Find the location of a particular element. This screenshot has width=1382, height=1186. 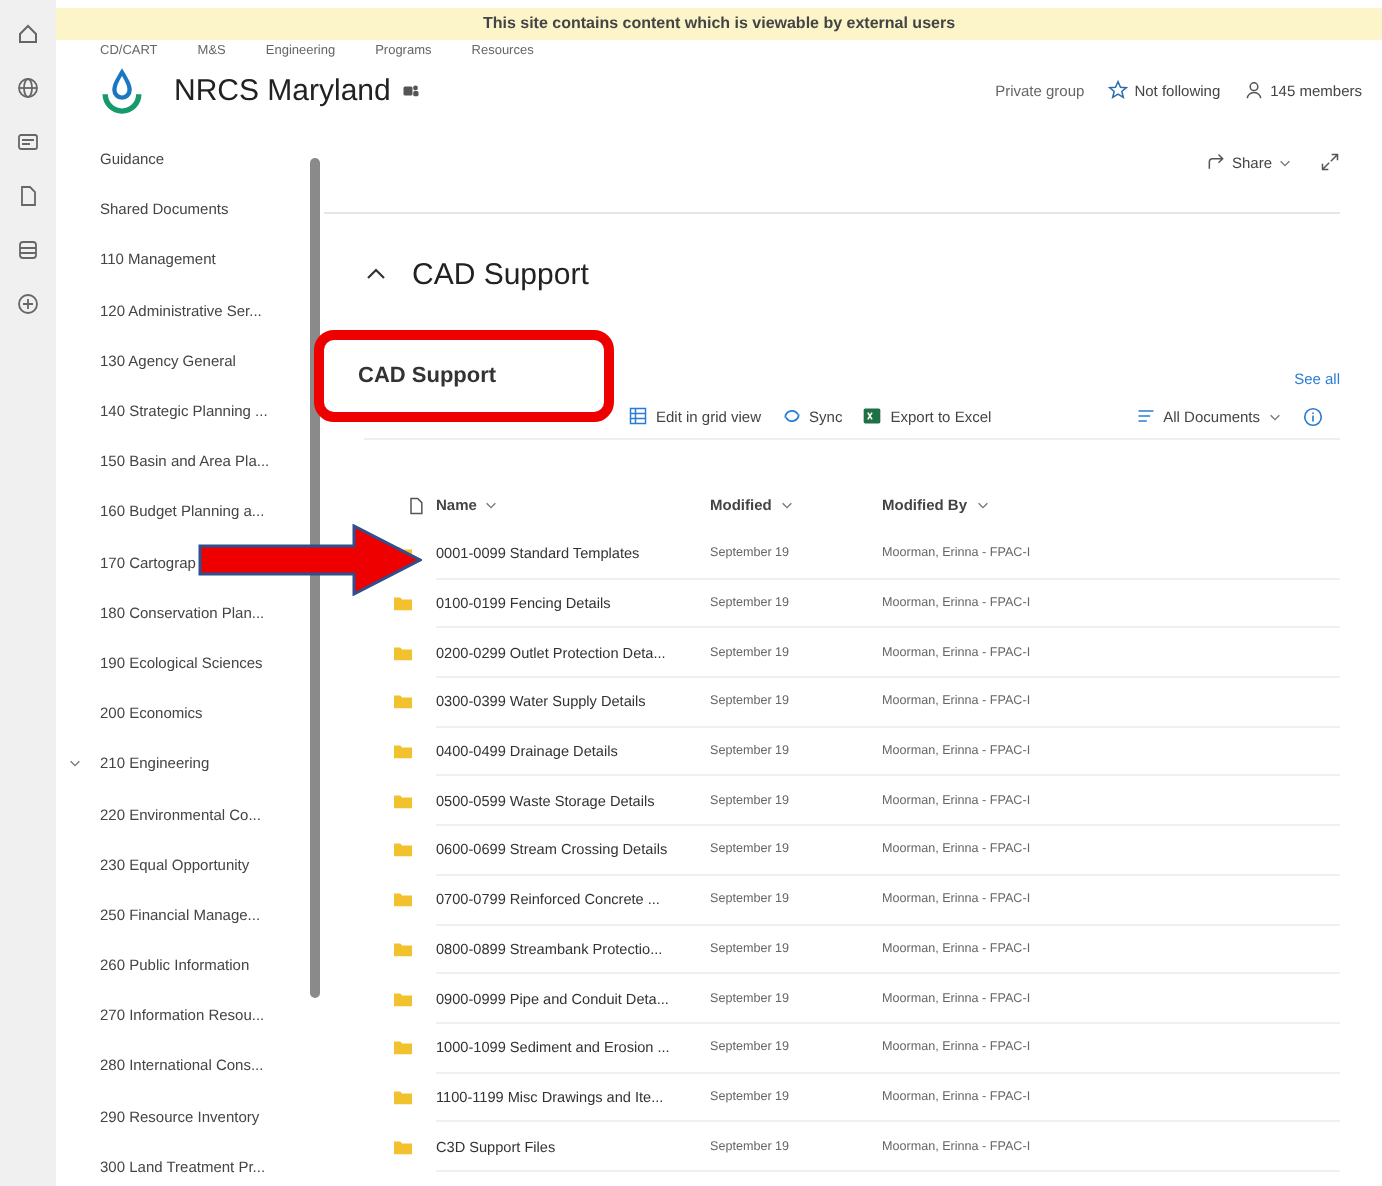

site-title: NRCS Maryland is located at coordinates (282, 90).